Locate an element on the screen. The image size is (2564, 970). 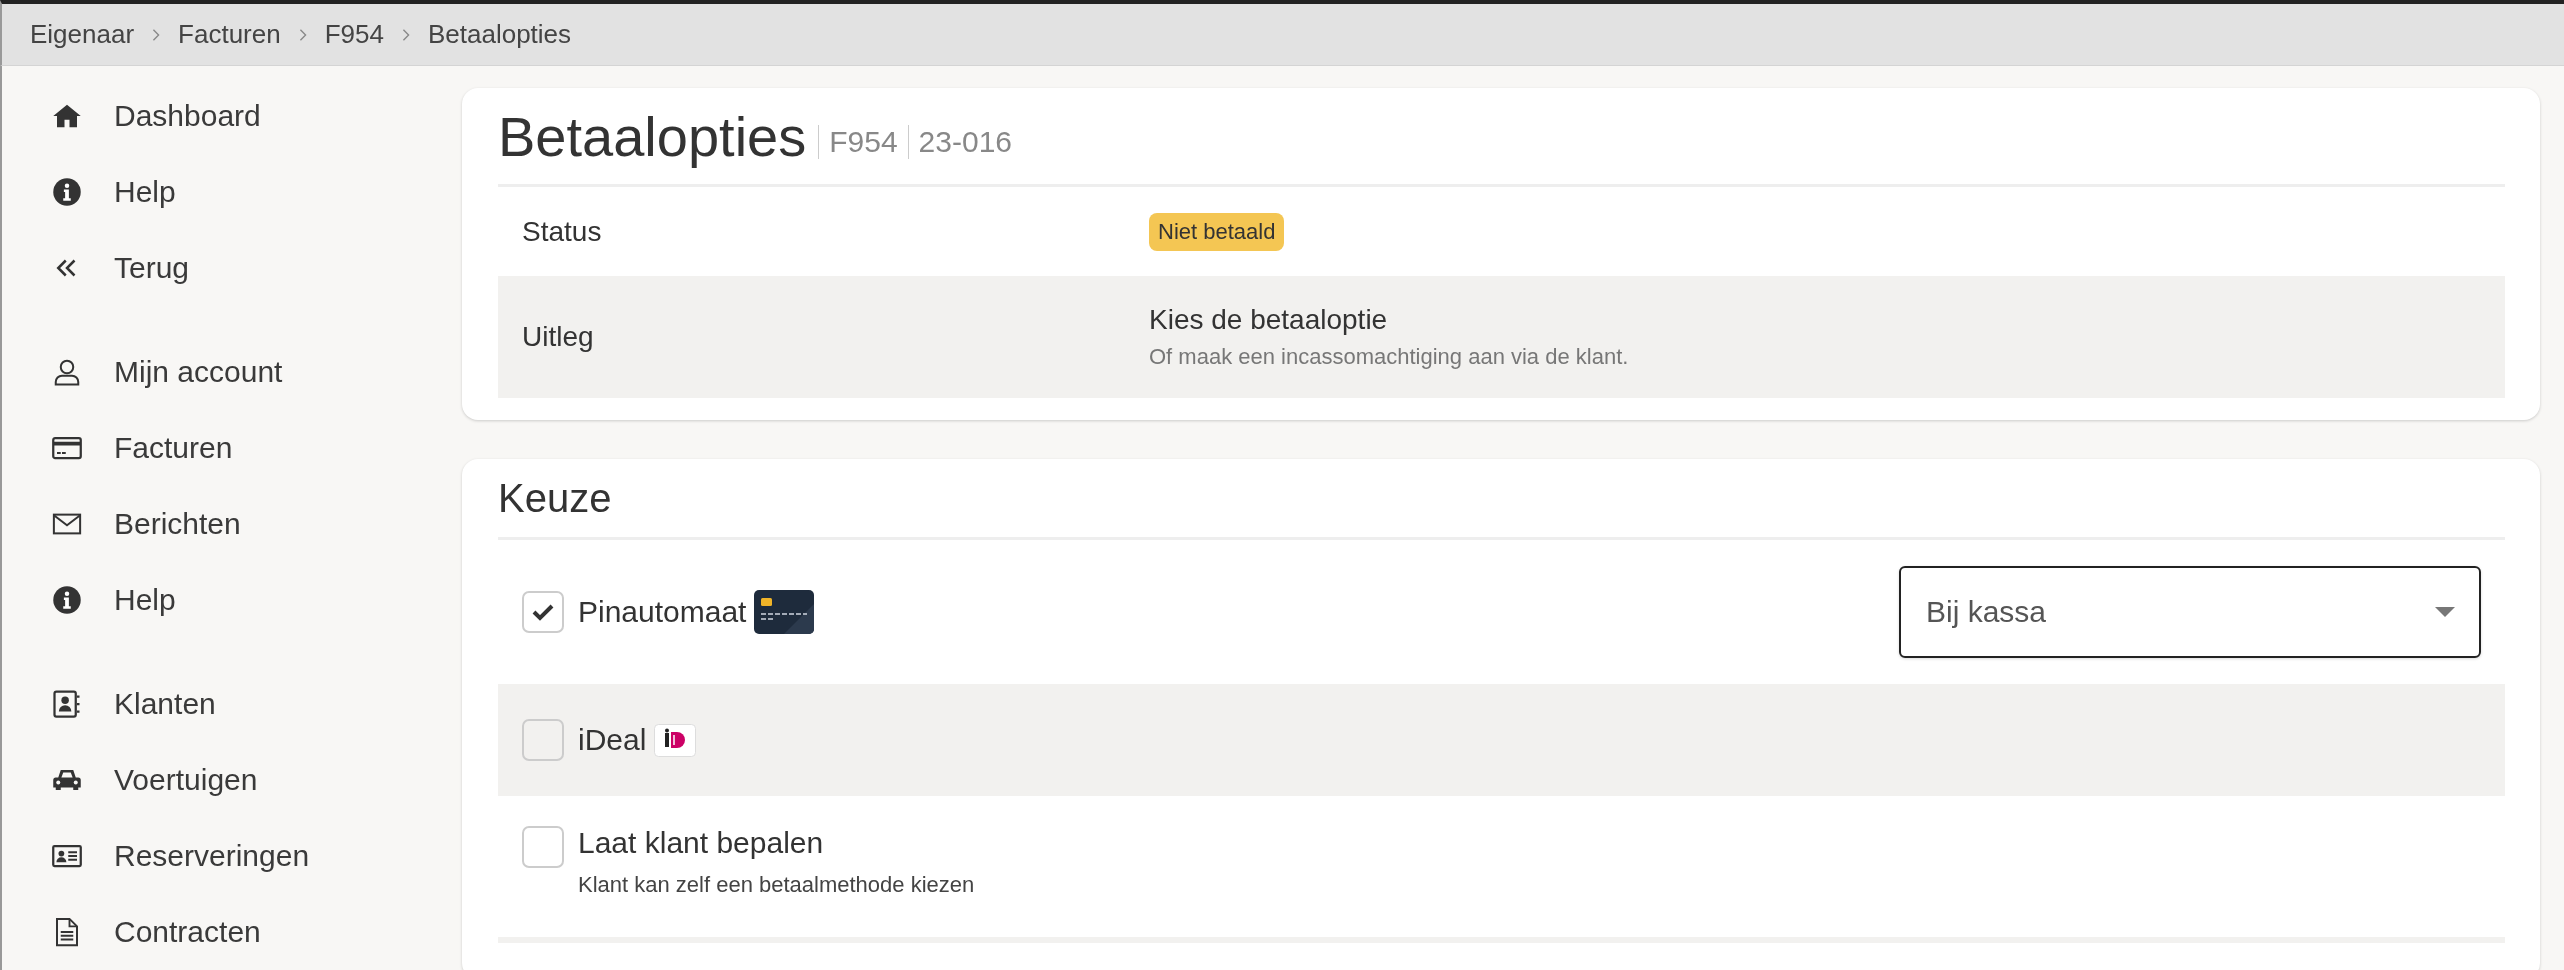
breadcrumb-link: F954 is located at coordinates (354, 34).